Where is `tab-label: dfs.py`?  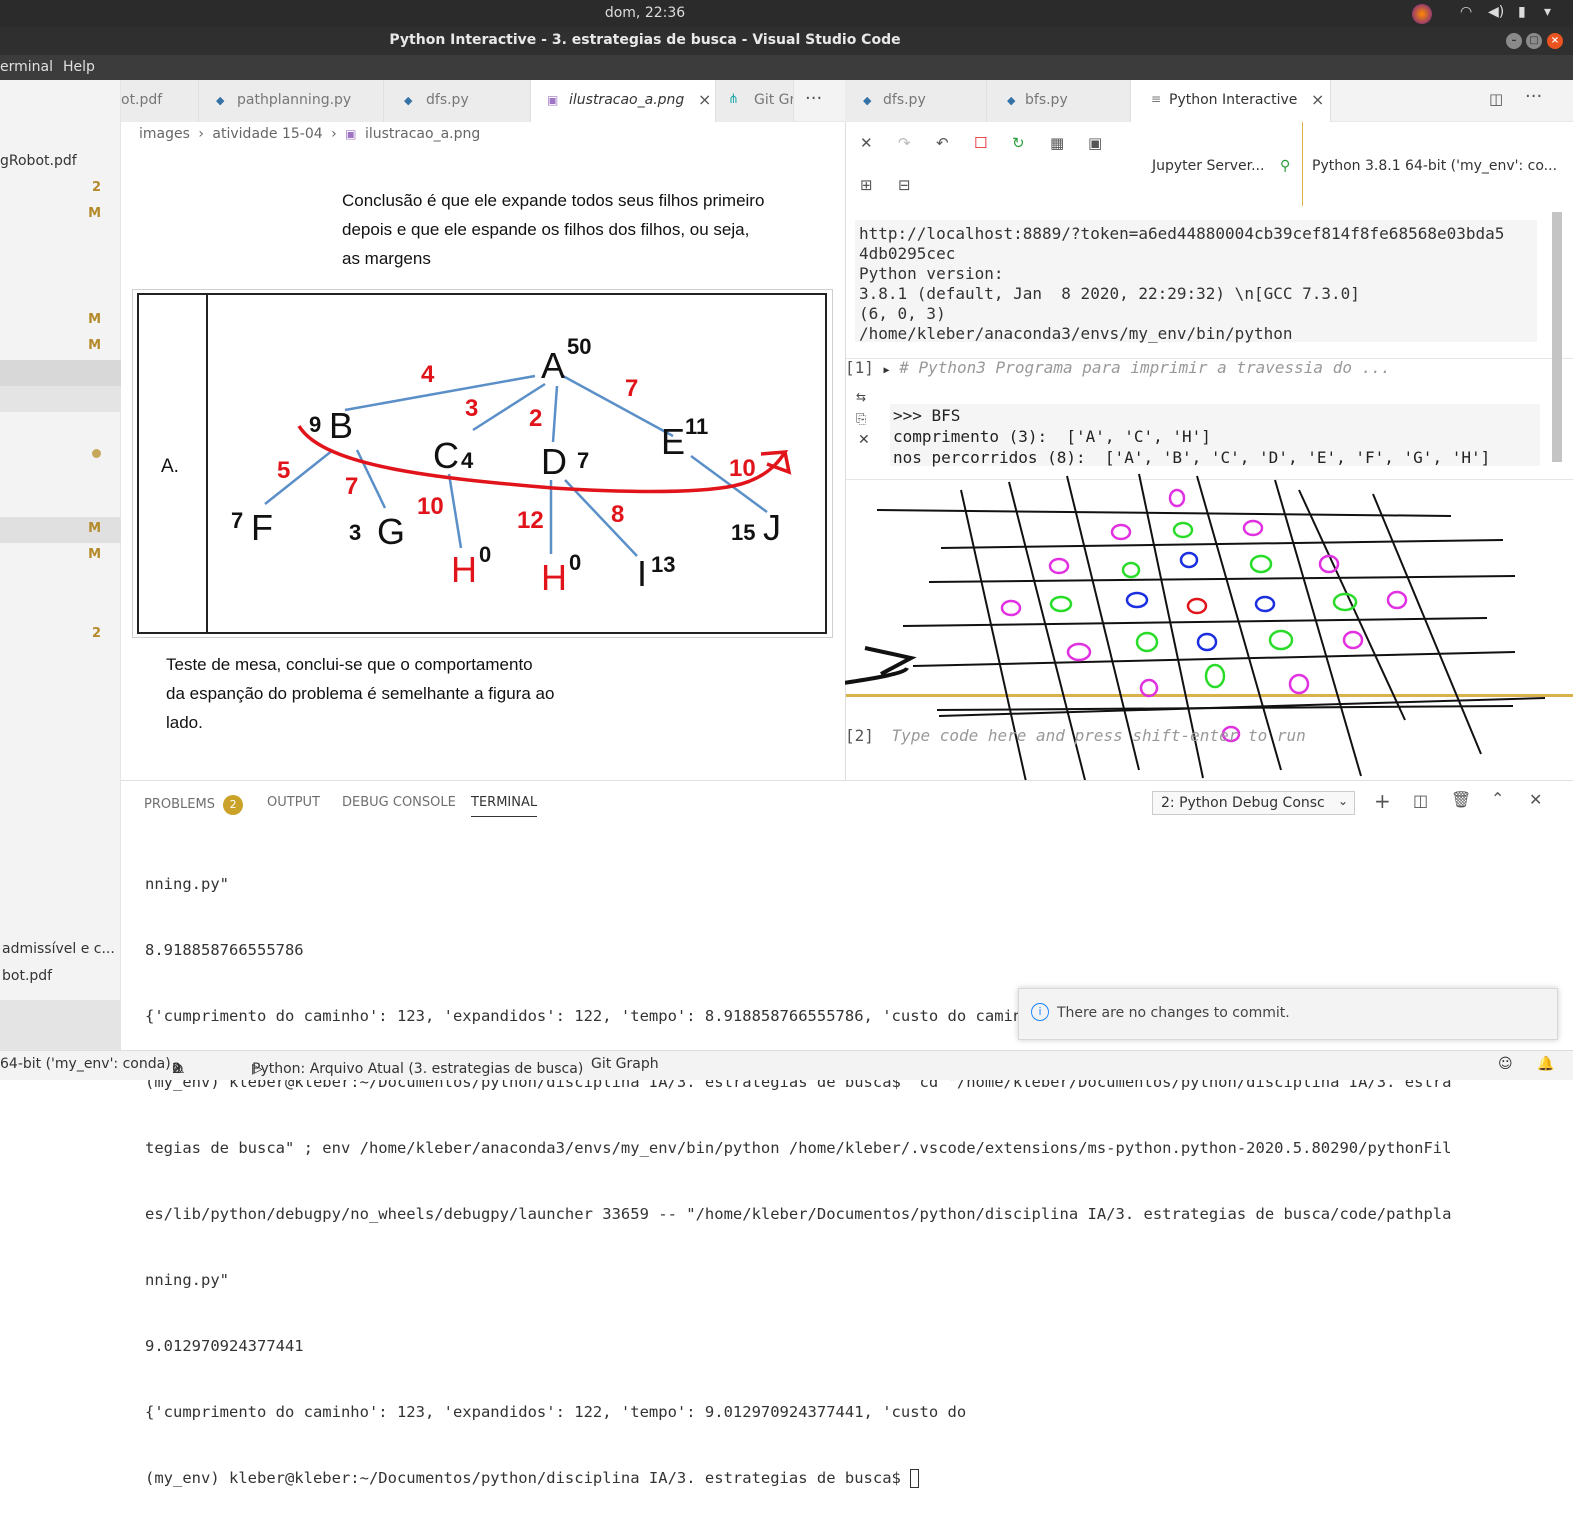
tab-label: dfs.py is located at coordinates (904, 100).